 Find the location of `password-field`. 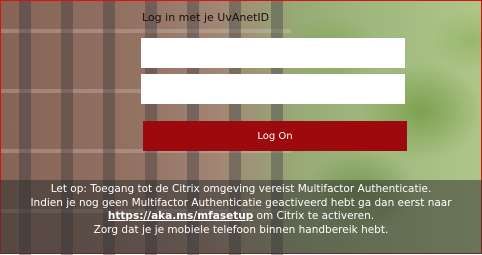

password-field is located at coordinates (273, 89).